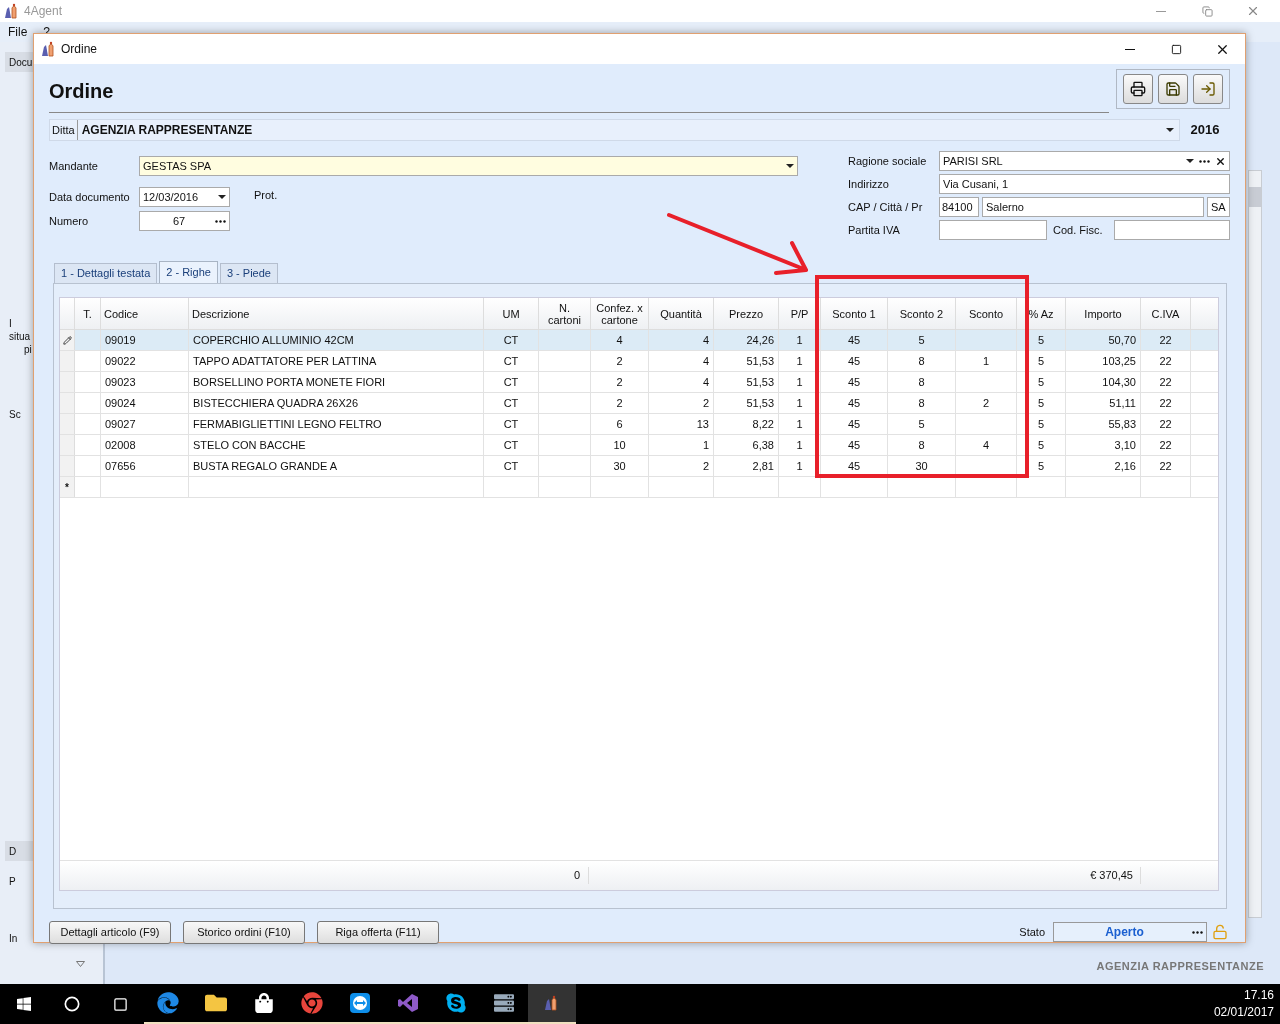 Image resolution: width=1280 pixels, height=1024 pixels. Describe the element at coordinates (1122, 424) in the screenshot. I see `table-cell-text: 55,83` at that location.